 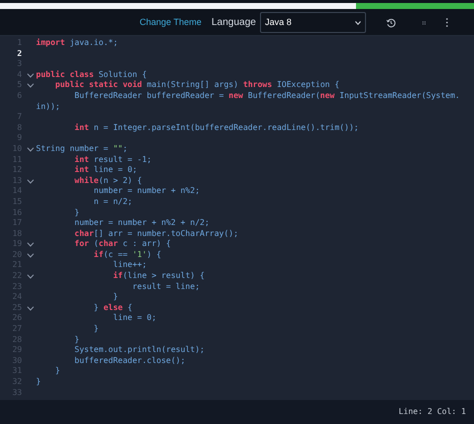 I want to click on code-line: result = line;, so click(x=165, y=287).